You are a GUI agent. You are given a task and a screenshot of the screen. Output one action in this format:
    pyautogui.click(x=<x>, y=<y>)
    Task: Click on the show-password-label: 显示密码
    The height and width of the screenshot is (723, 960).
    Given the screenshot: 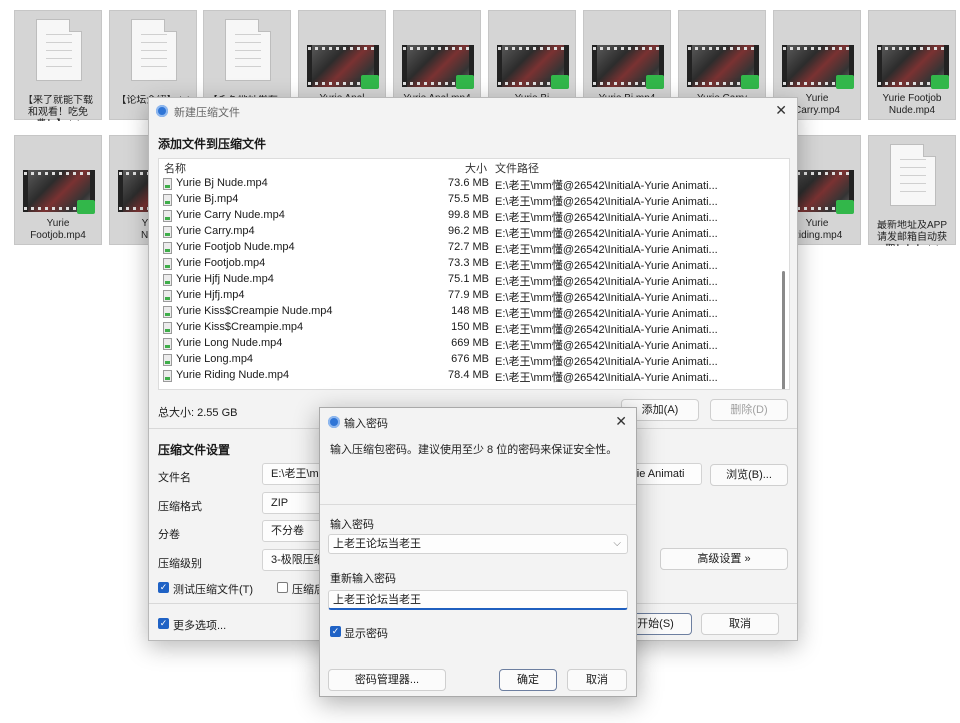 What is the action you would take?
    pyautogui.click(x=366, y=633)
    